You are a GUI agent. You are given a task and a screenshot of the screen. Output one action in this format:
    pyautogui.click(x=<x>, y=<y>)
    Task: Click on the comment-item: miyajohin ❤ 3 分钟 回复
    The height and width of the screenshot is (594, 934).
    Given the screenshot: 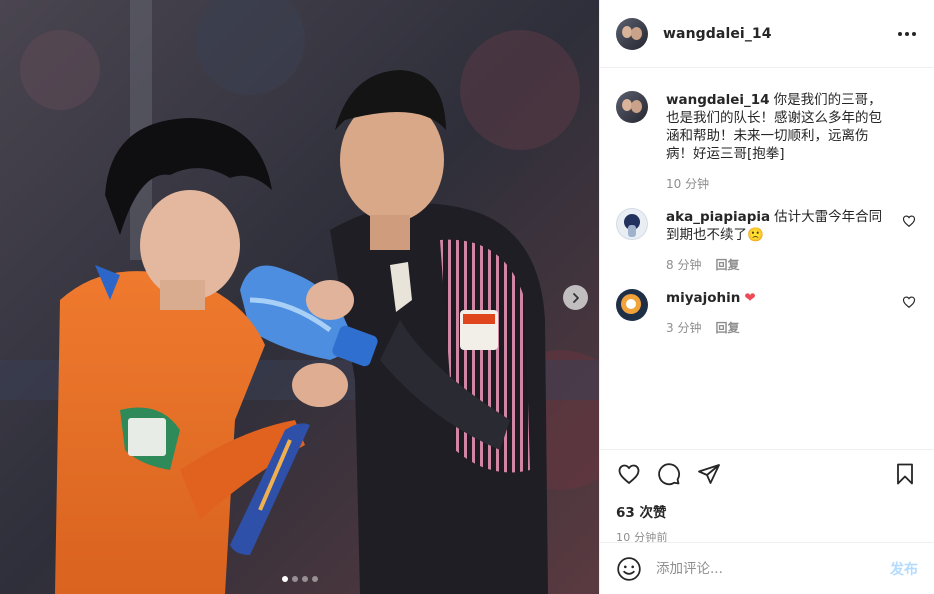 What is the action you would take?
    pyautogui.click(x=767, y=312)
    